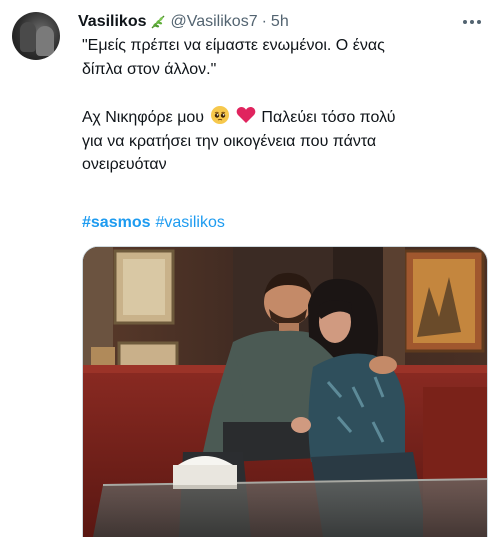 This screenshot has width=500, height=537. I want to click on author-avatar, so click(36, 36).